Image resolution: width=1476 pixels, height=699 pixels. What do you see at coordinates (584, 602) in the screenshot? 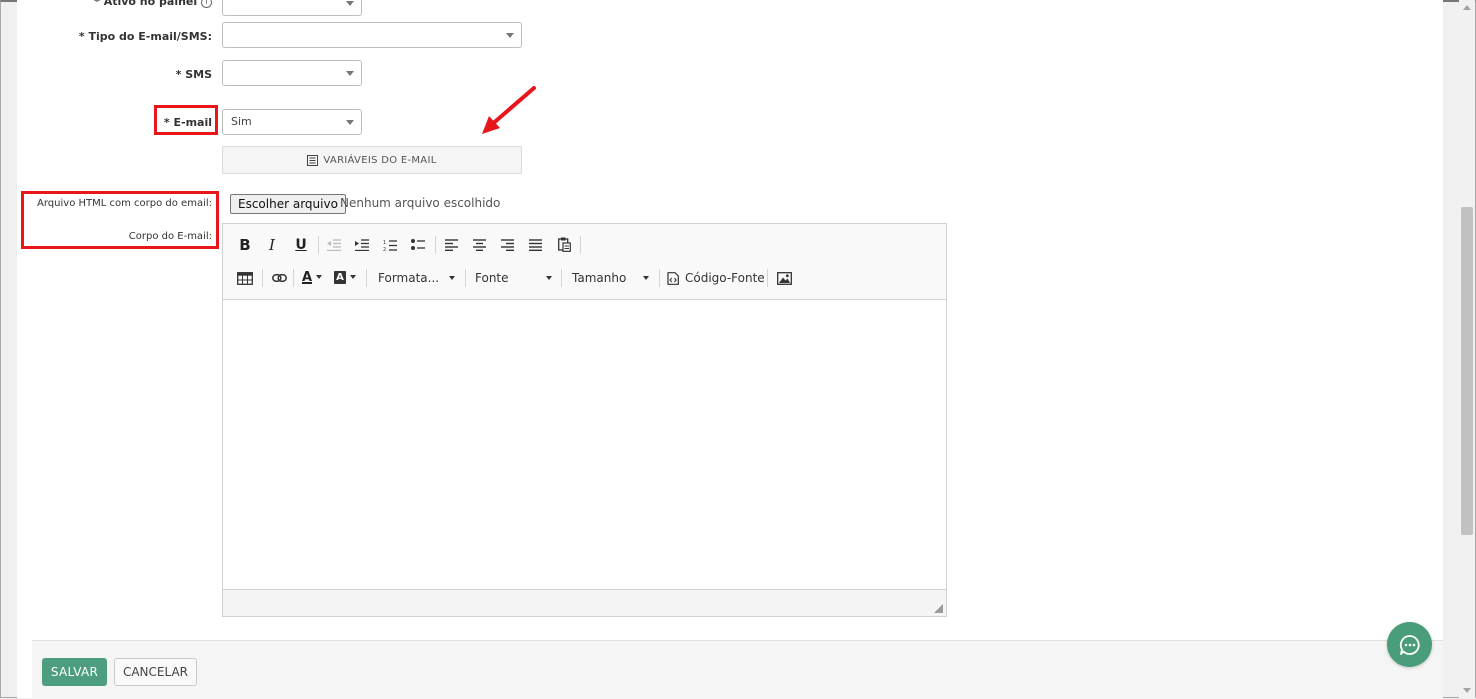
I see `editor-status-bar` at bounding box center [584, 602].